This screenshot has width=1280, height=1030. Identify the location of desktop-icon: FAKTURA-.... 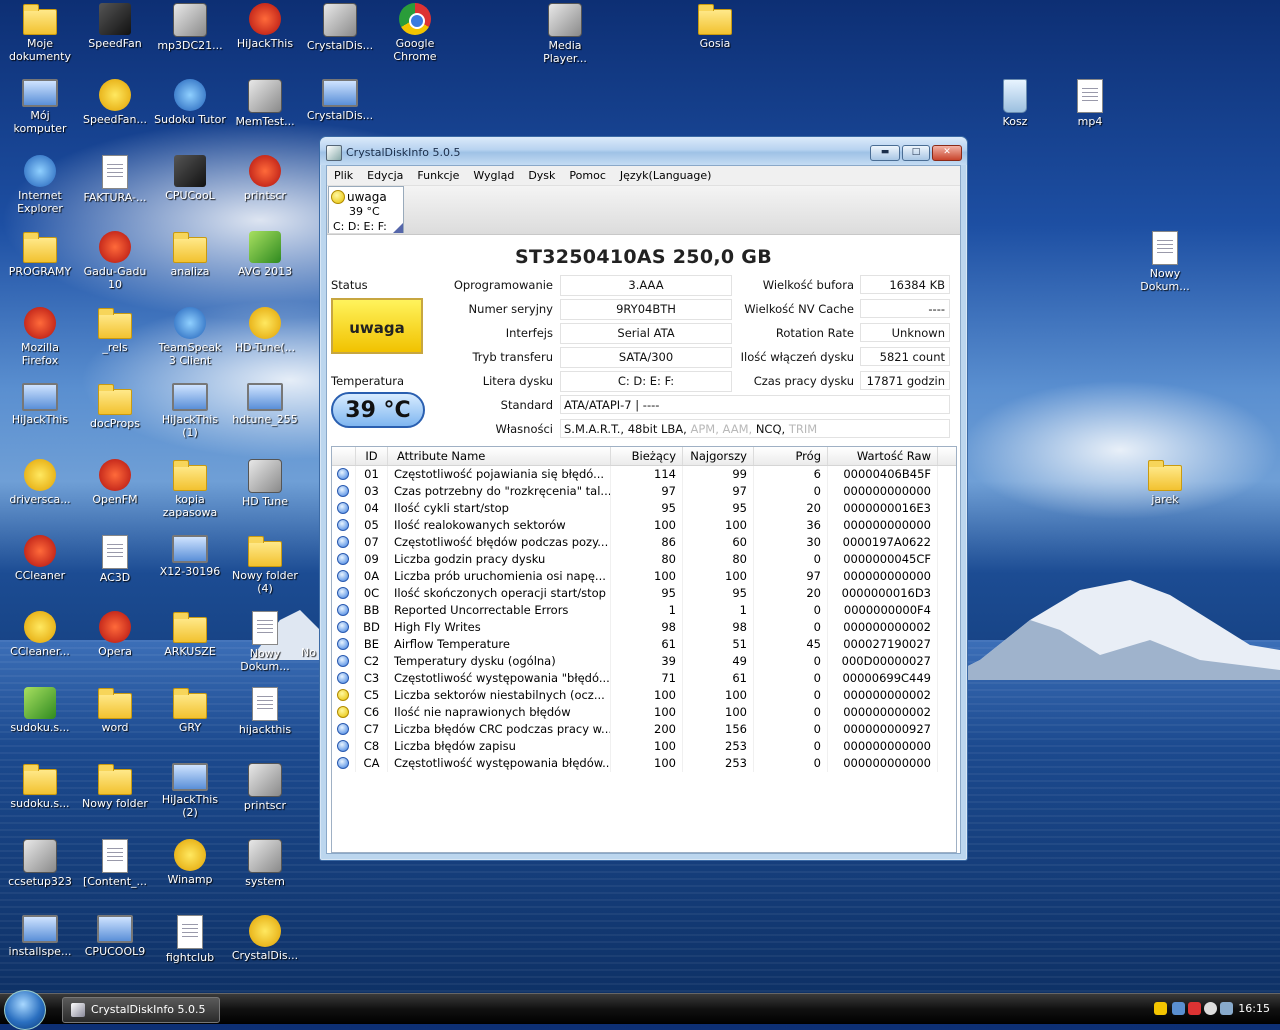
(115, 179).